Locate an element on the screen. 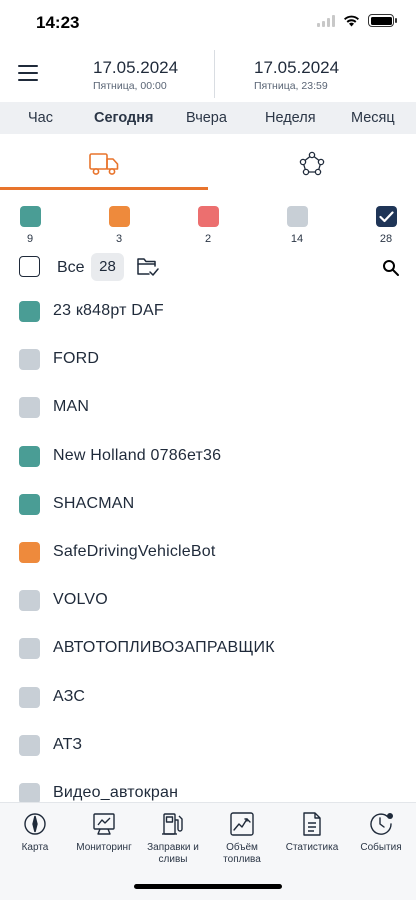 The width and height of the screenshot is (416, 900). tab-groups is located at coordinates (312, 164).